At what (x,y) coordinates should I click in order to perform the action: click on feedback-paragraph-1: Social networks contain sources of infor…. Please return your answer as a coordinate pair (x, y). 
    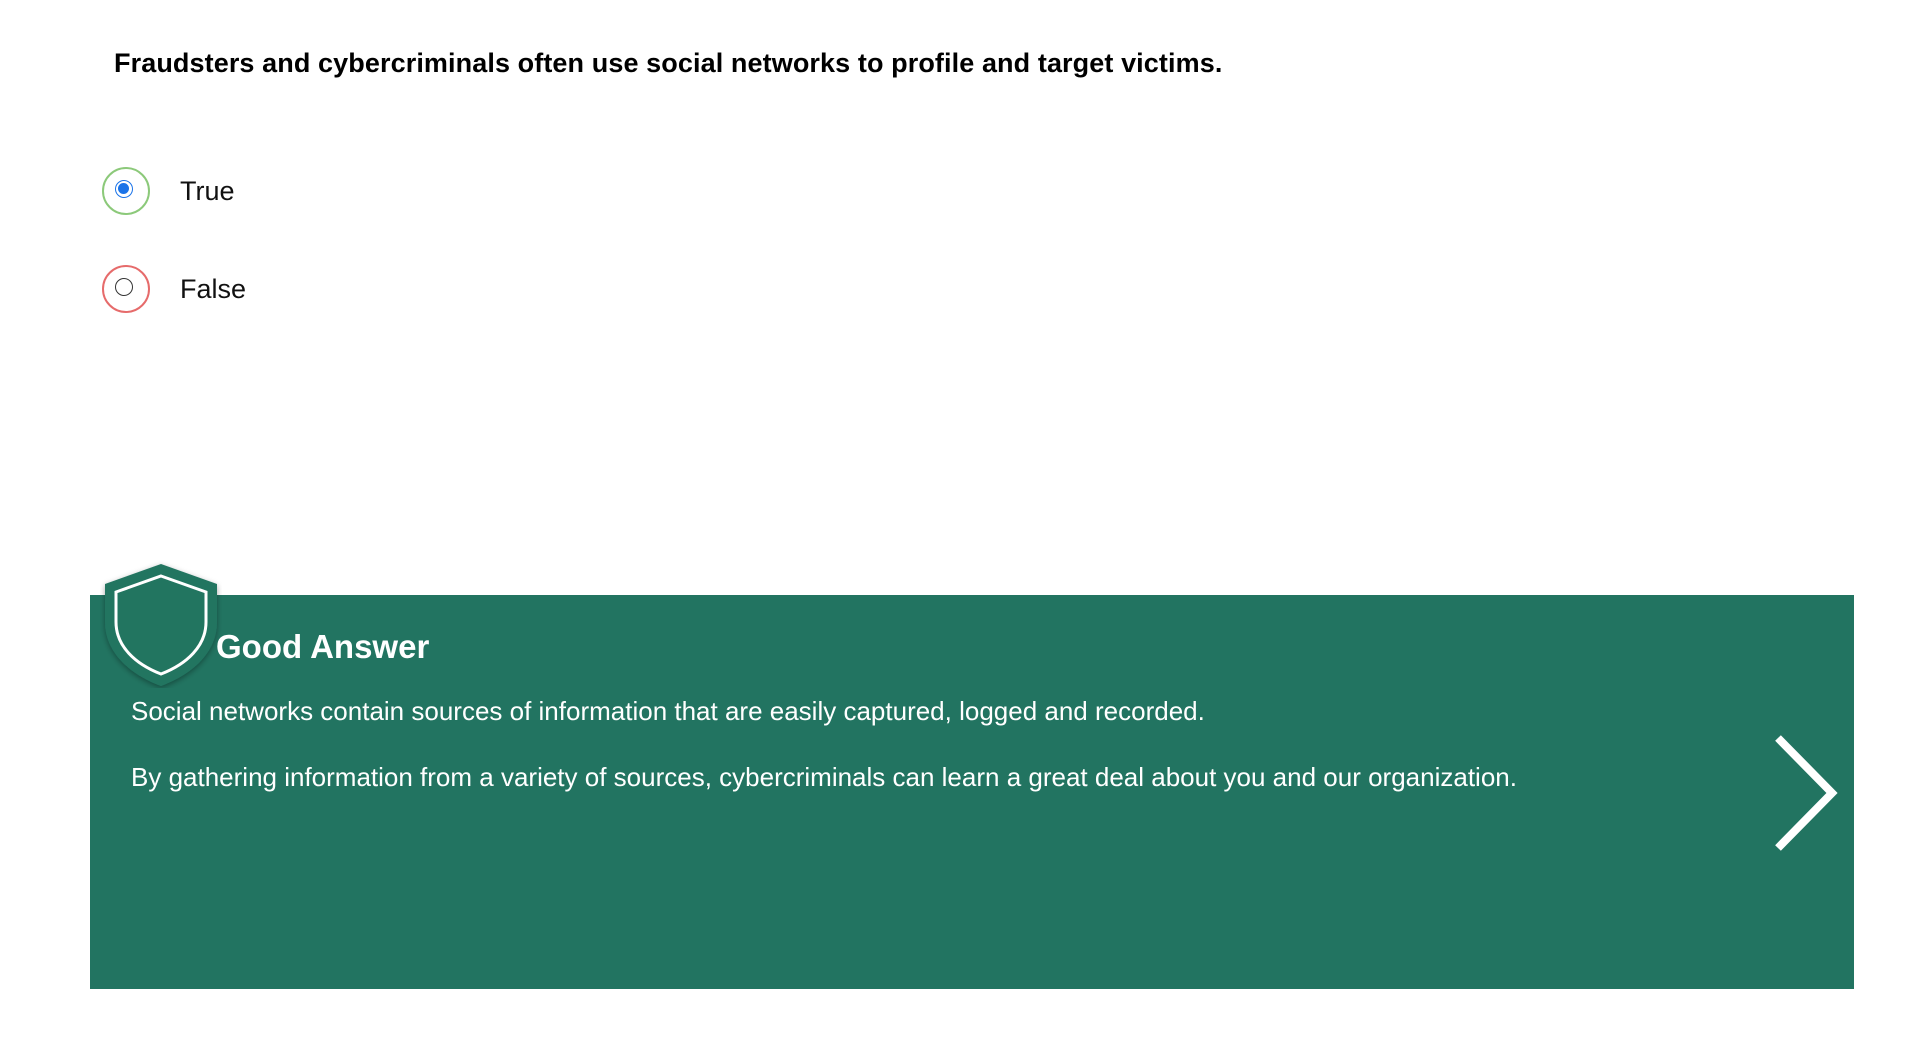
    Looking at the image, I should click on (668, 711).